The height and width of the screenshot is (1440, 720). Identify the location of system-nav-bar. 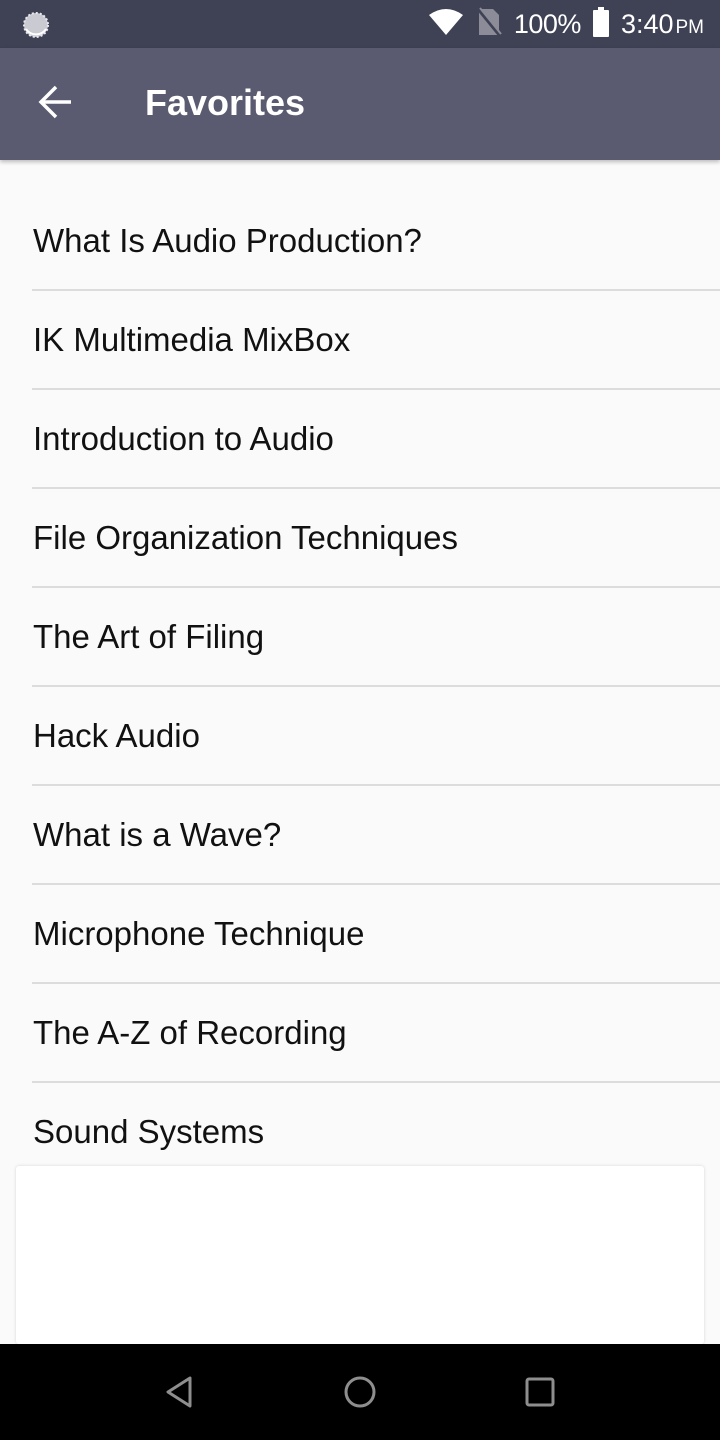
(360, 1392).